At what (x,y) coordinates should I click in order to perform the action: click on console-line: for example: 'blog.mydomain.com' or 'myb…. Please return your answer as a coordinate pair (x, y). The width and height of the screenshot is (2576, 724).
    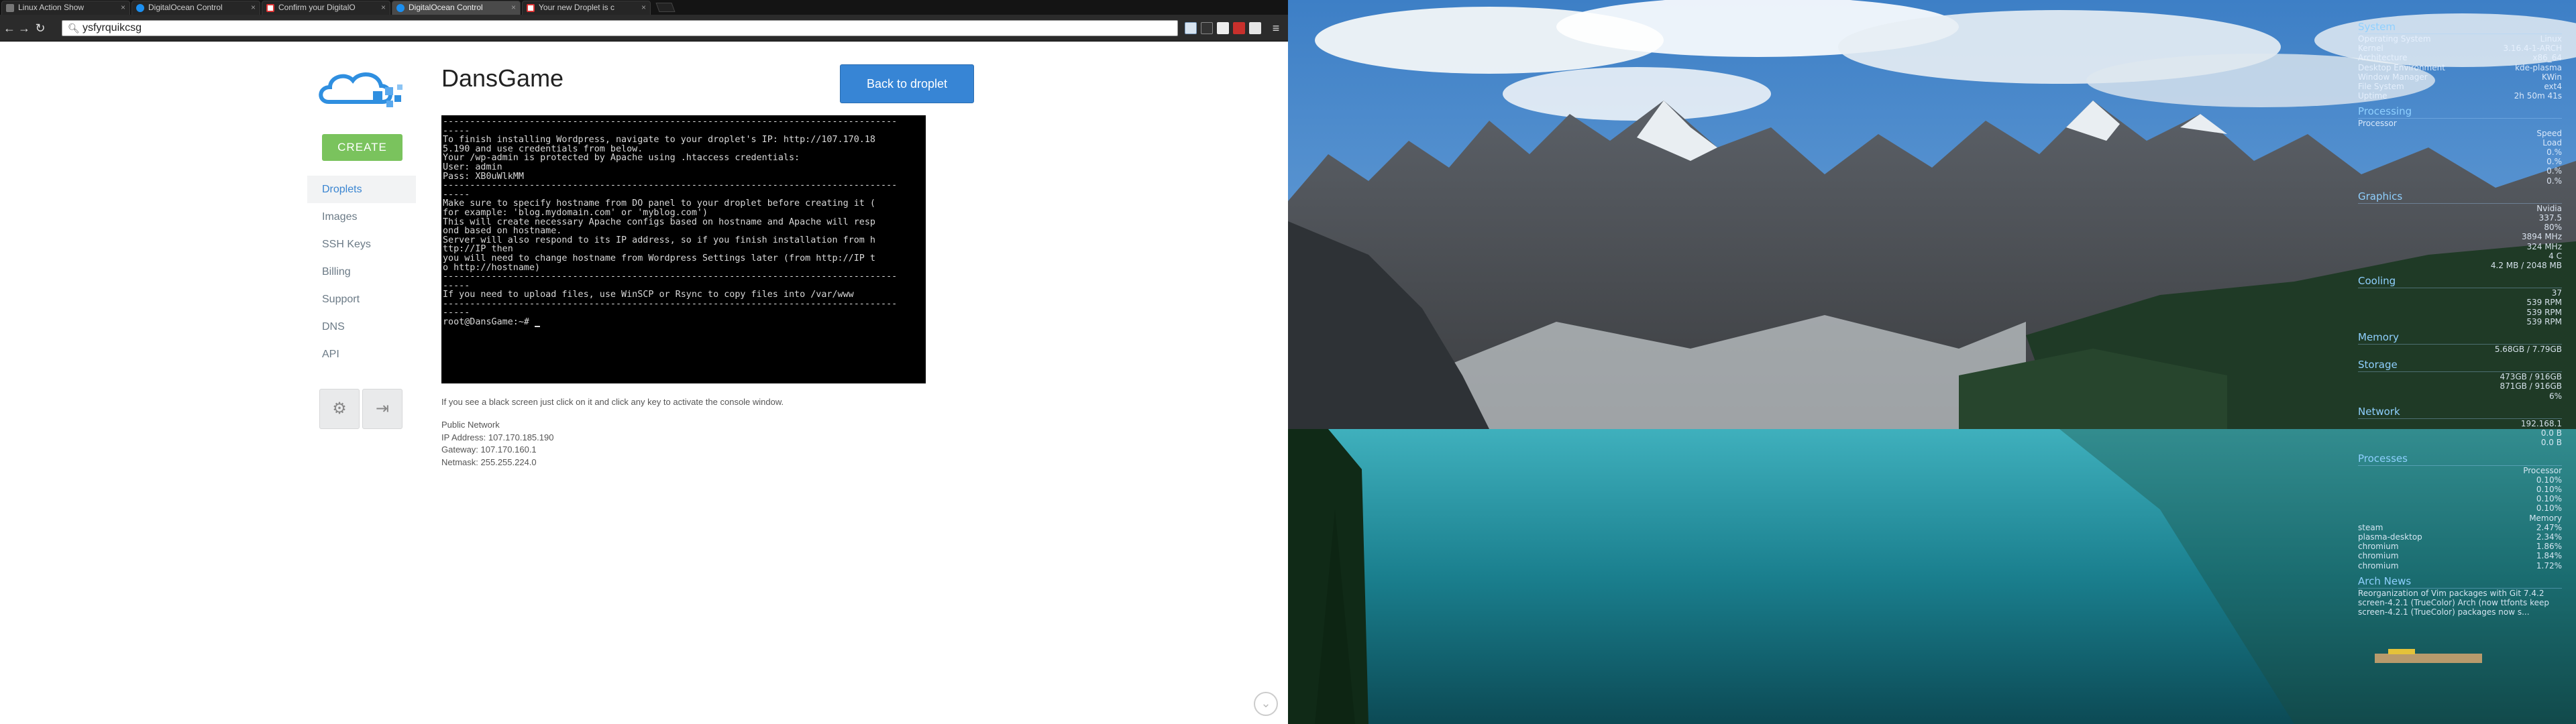
    Looking at the image, I should click on (575, 213).